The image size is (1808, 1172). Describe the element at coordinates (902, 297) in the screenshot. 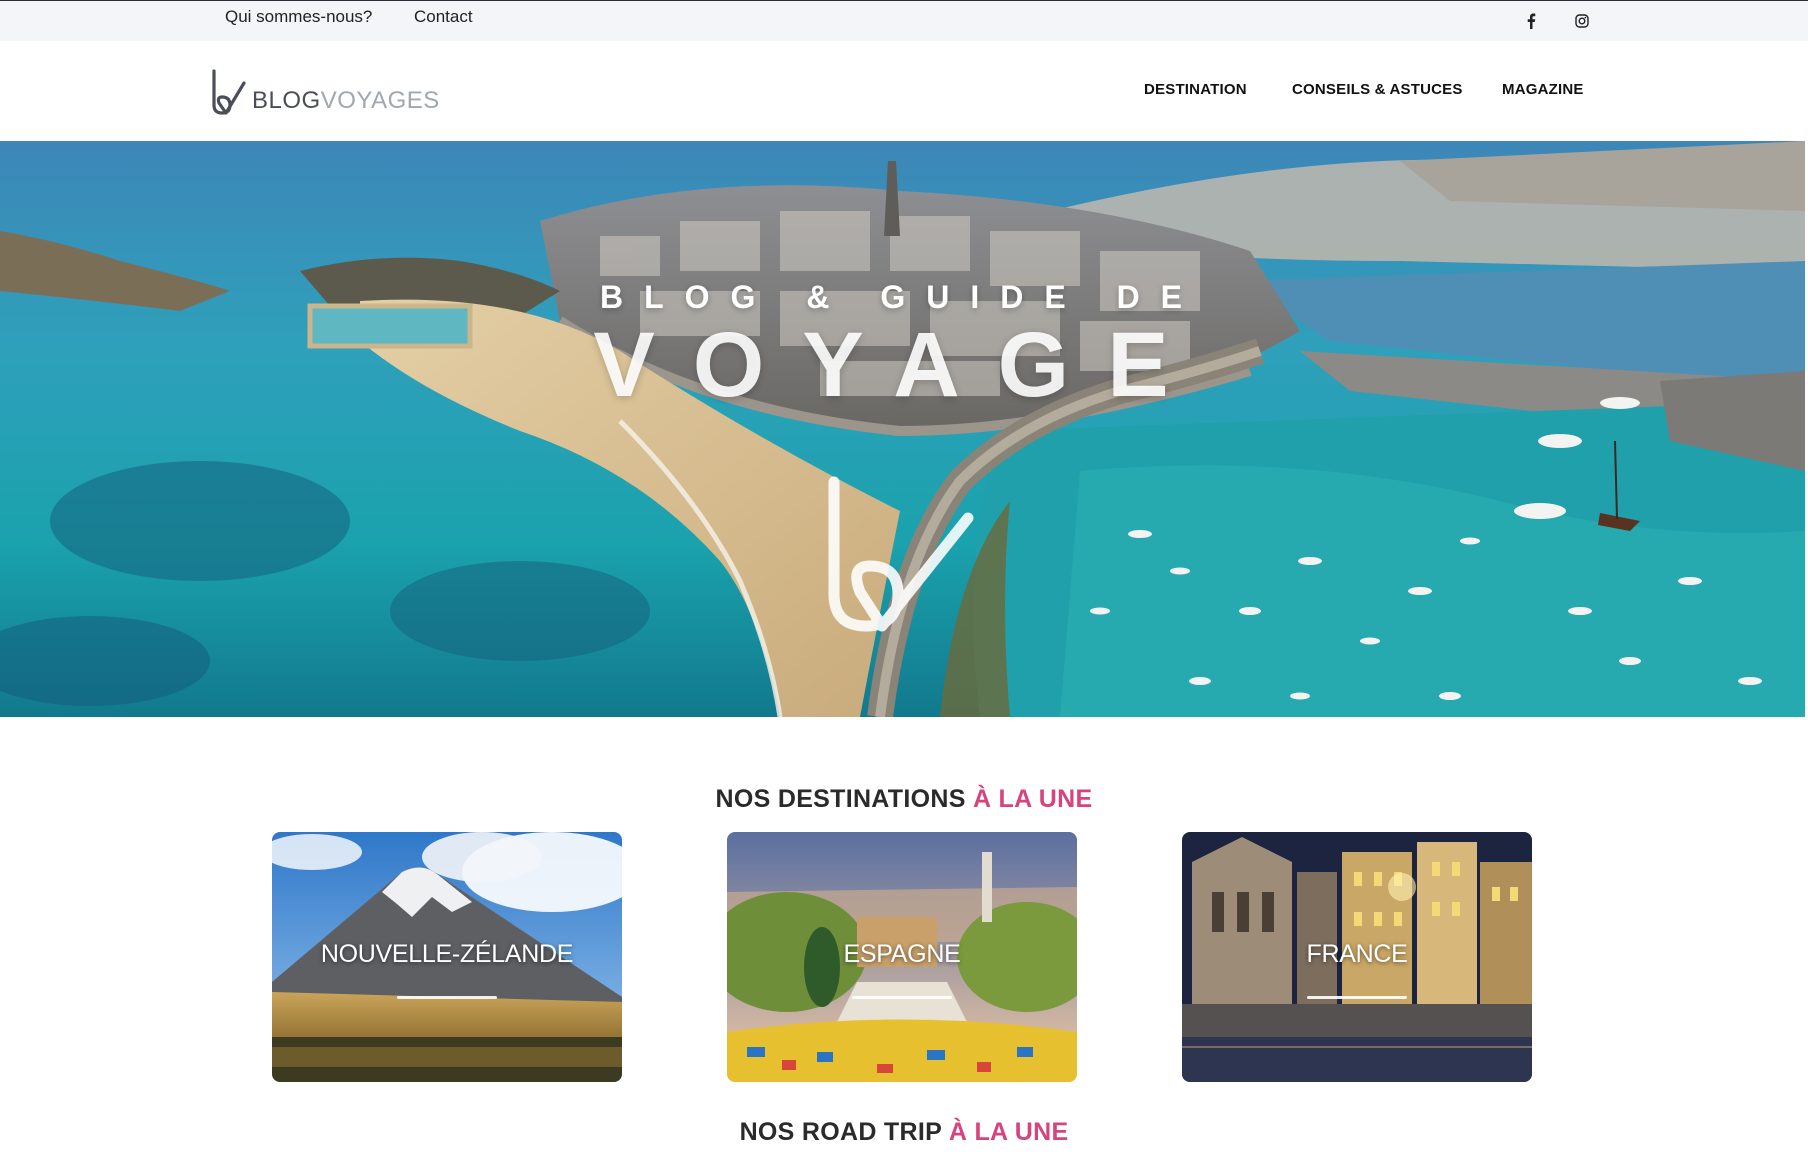

I see `hero-subtitle: BLOG & GUIDE DE` at that location.